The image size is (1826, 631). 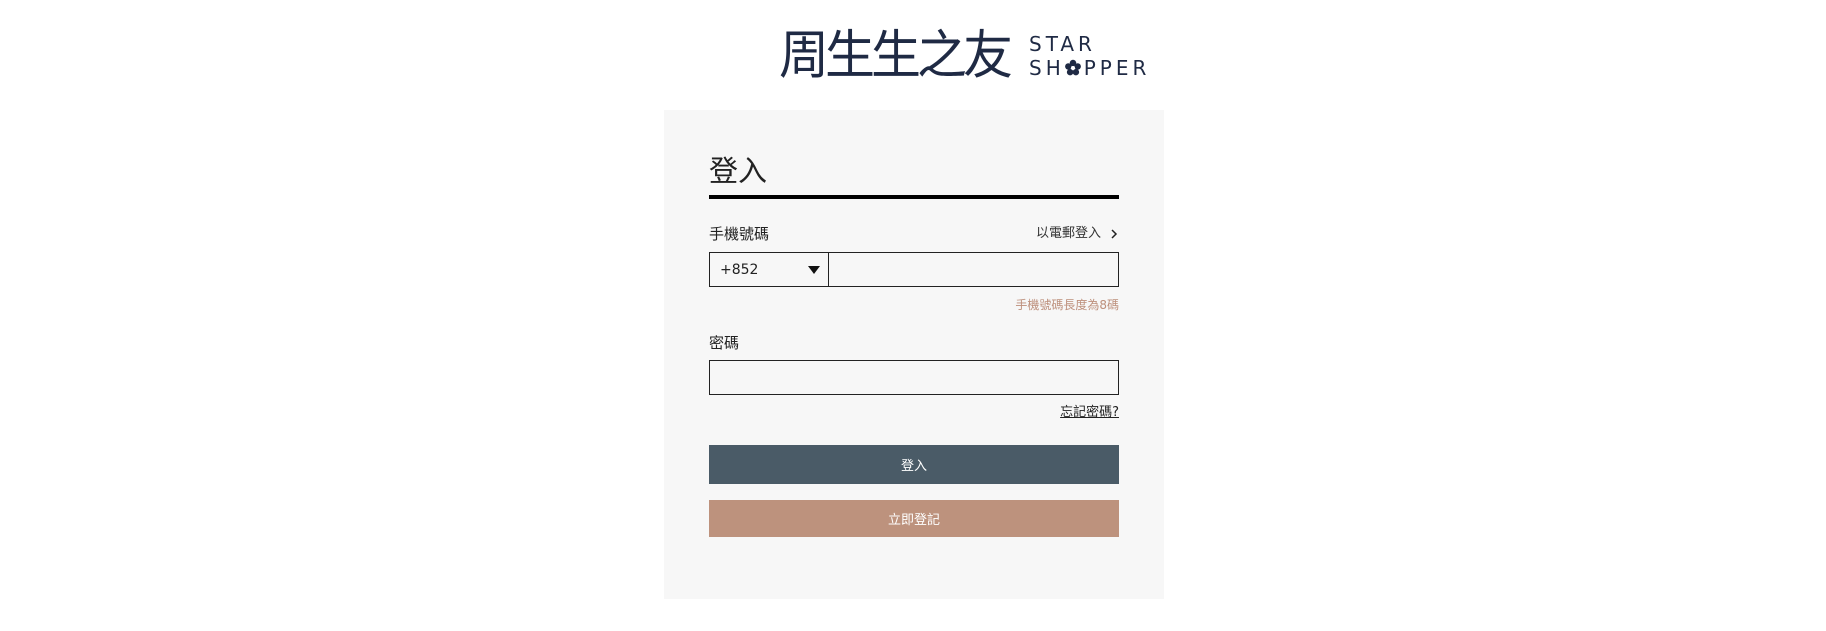 I want to click on password-label: 密碼, so click(x=724, y=343).